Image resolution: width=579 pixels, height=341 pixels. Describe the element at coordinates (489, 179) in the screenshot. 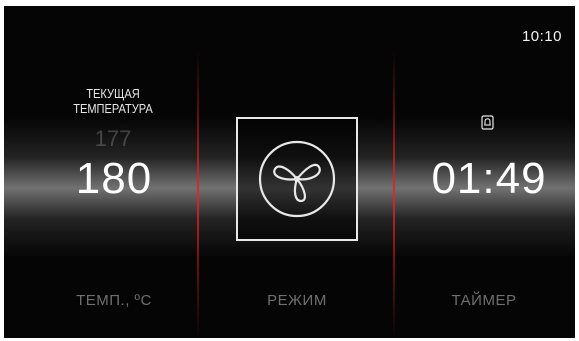

I see `timer-value: 01:49` at that location.